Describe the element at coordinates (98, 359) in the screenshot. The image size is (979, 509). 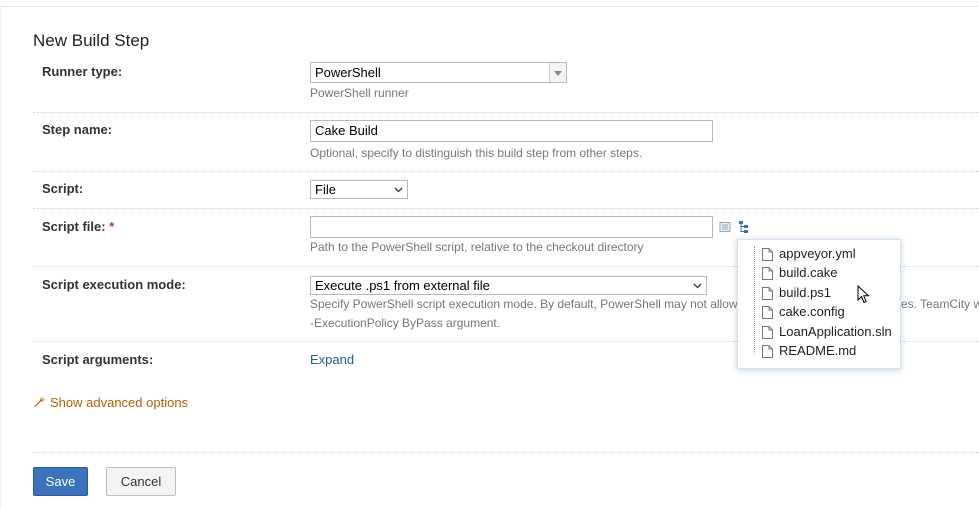
I see `script-arguments-label: Script arguments:` at that location.